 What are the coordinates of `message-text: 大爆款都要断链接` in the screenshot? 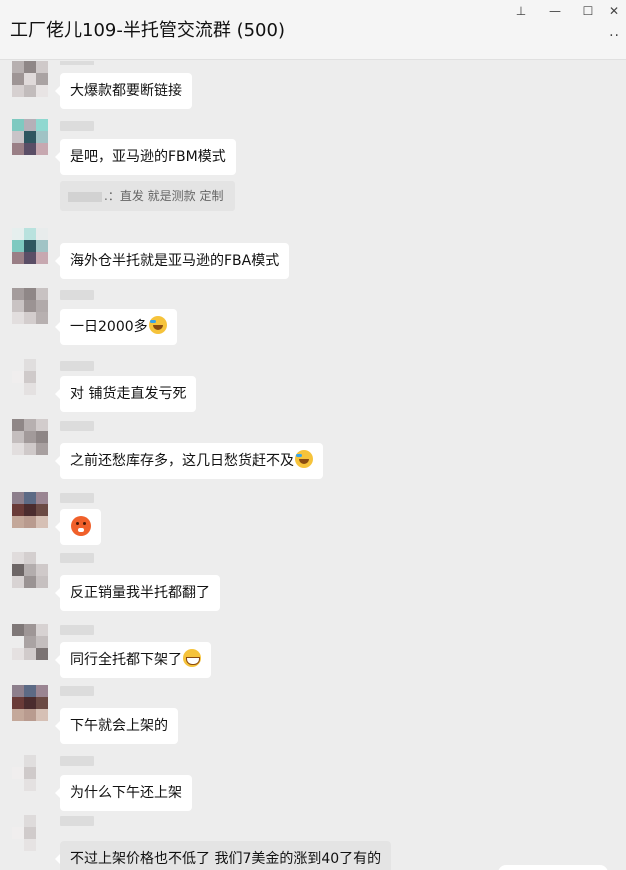 It's located at (126, 91).